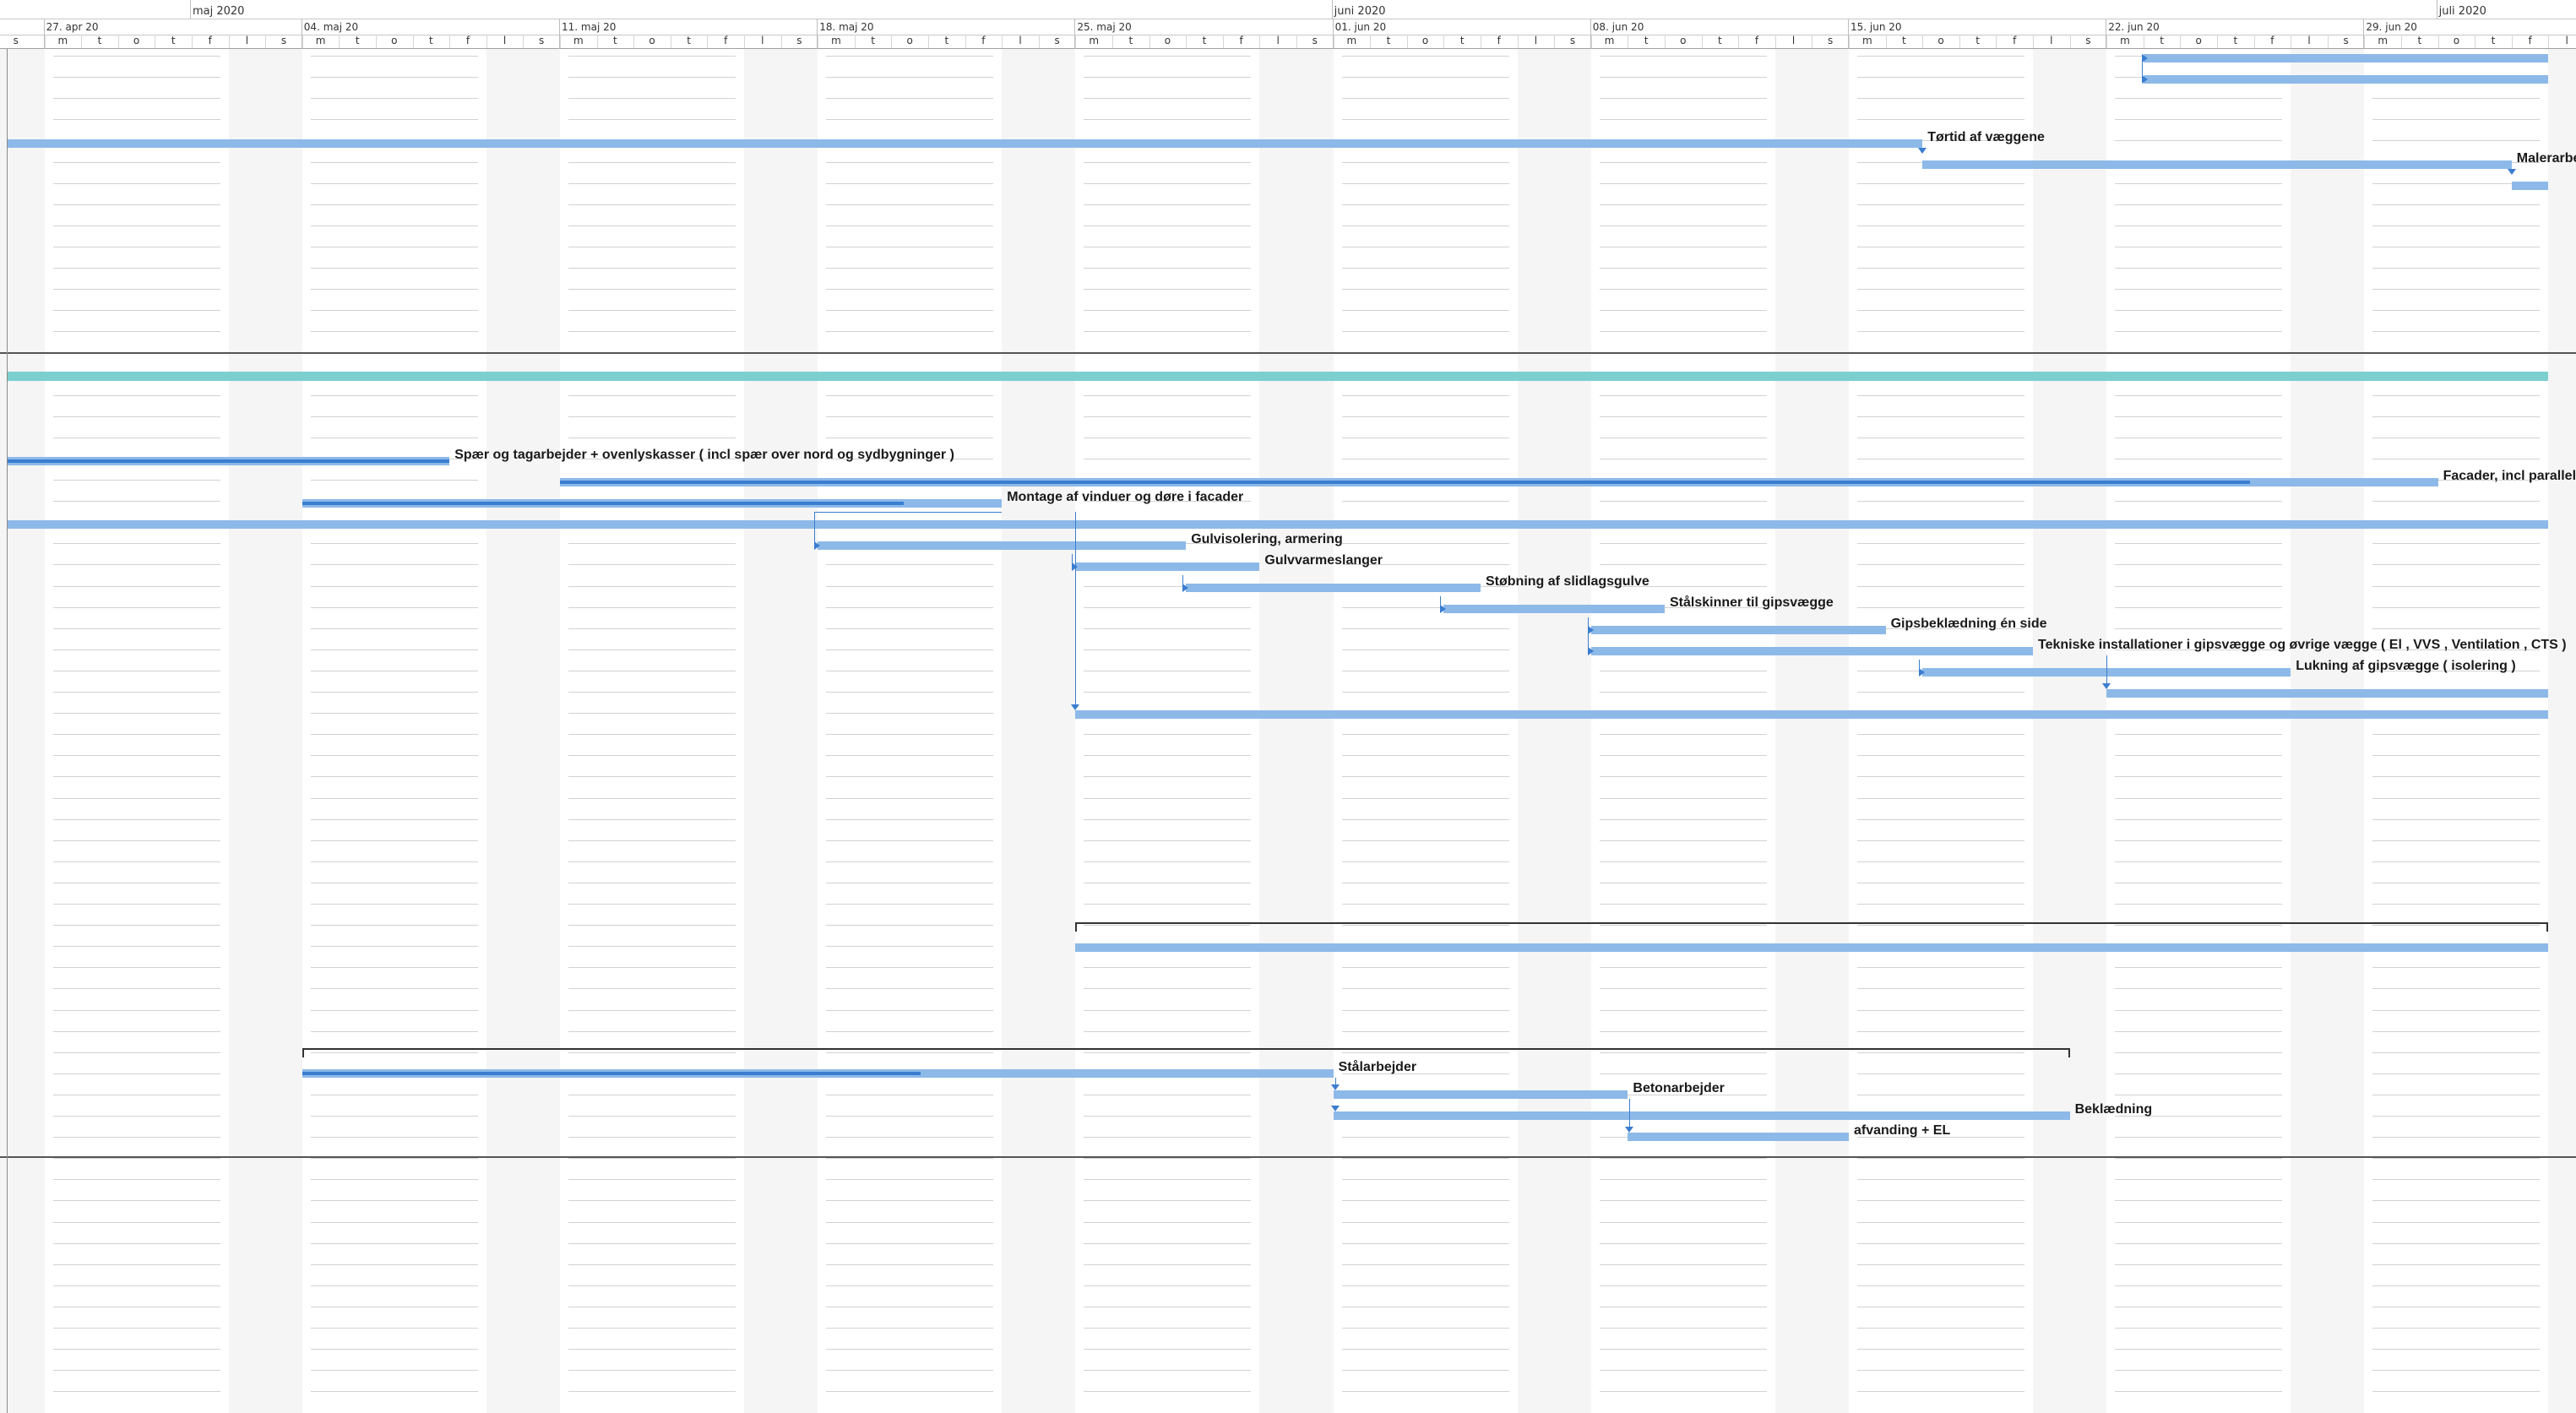 Image resolution: width=2576 pixels, height=1413 pixels. Describe the element at coordinates (2509, 476) in the screenshot. I see `task-label: Facader, incl paralleldele` at that location.